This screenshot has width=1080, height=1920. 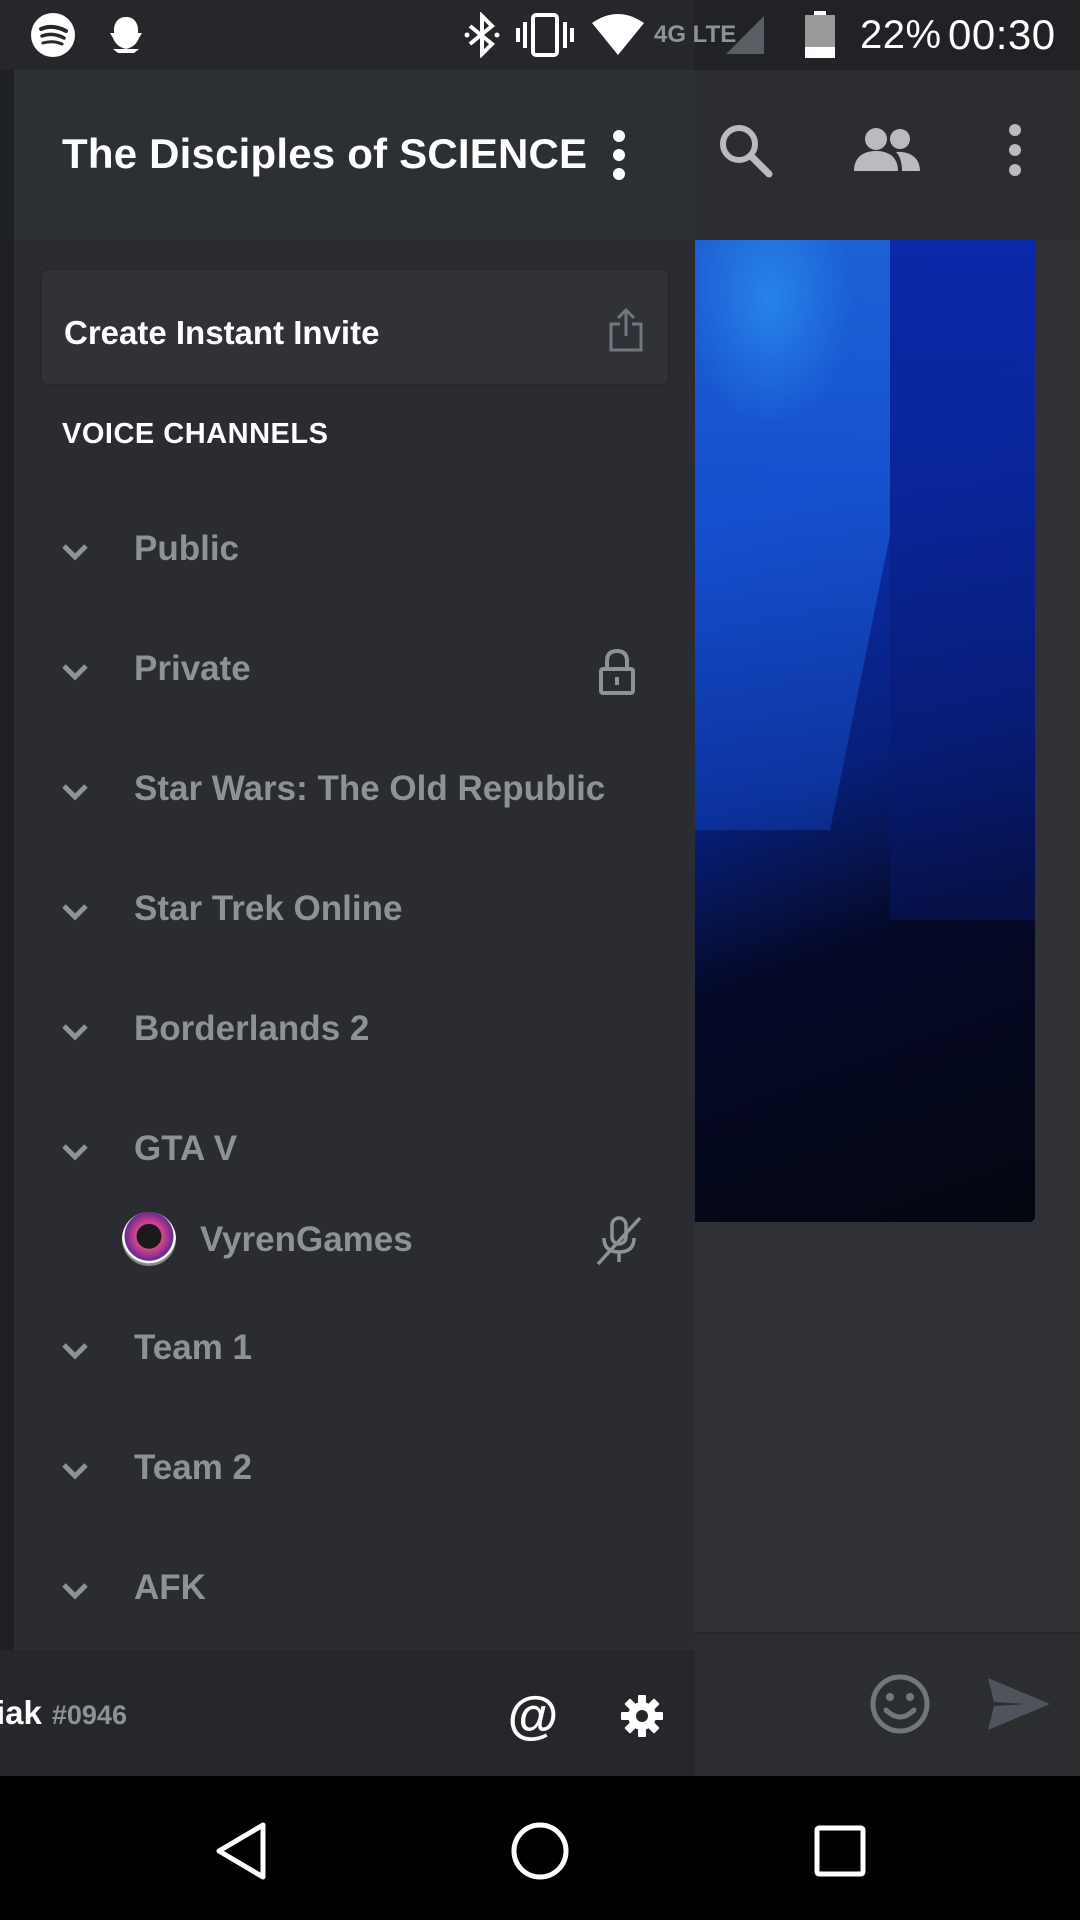 I want to click on current-user: iak #0946, so click(x=63, y=1713).